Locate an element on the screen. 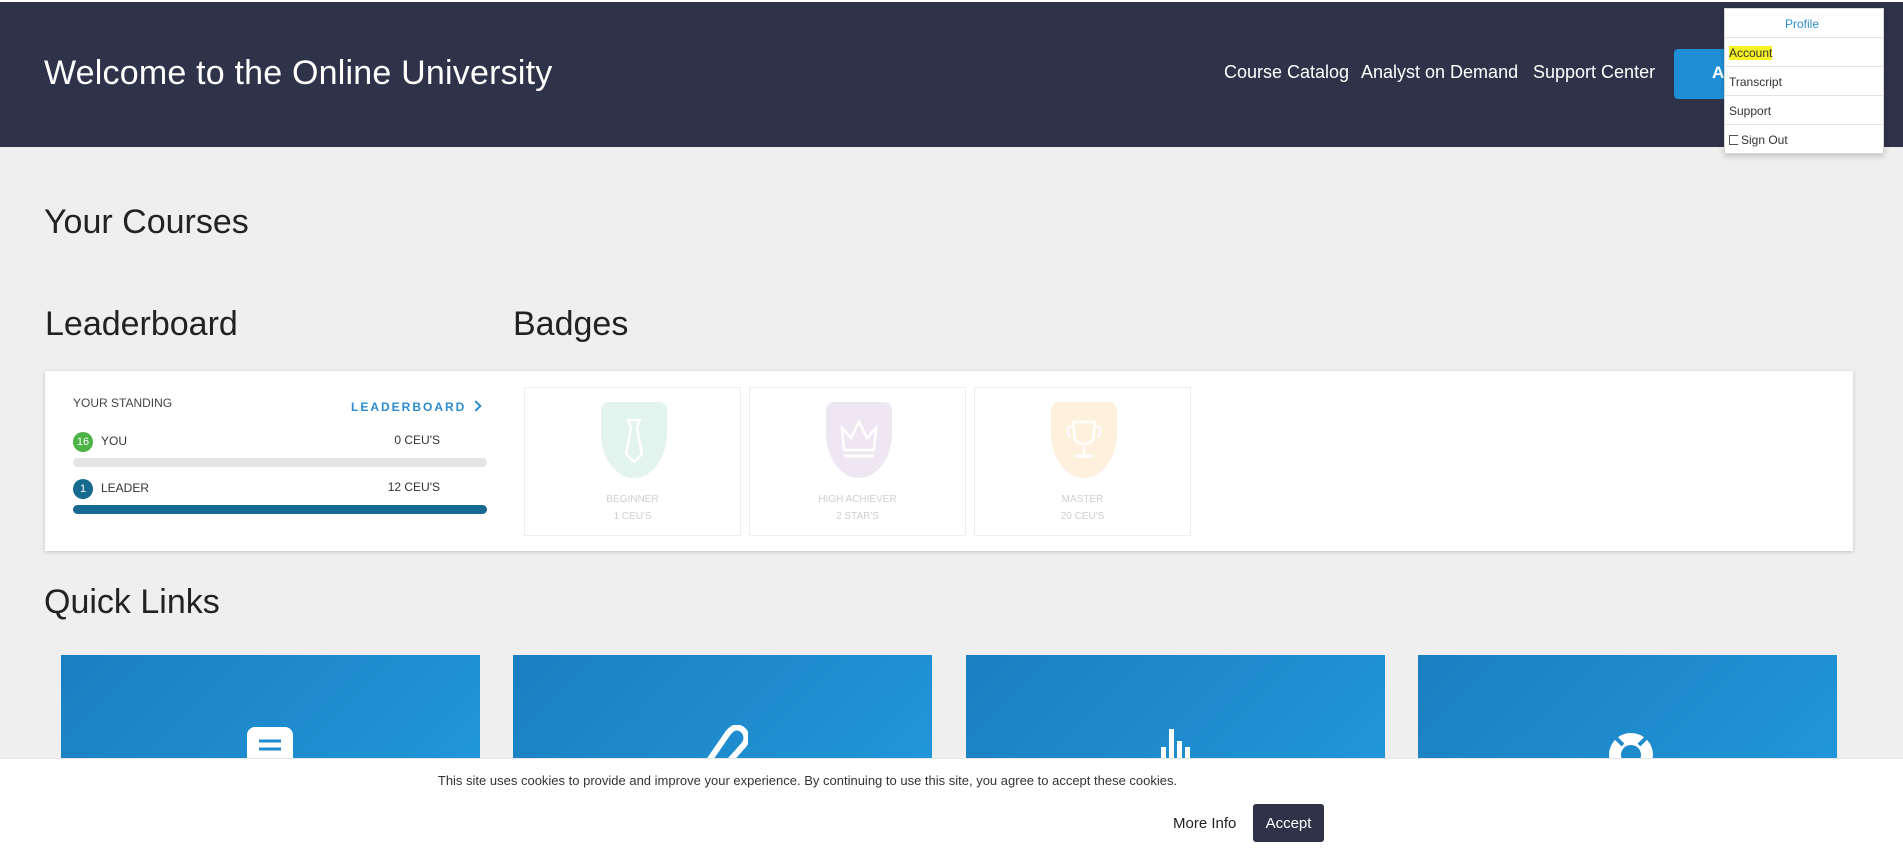 The height and width of the screenshot is (868, 1903). chevron-right-icon is located at coordinates (476, 406).